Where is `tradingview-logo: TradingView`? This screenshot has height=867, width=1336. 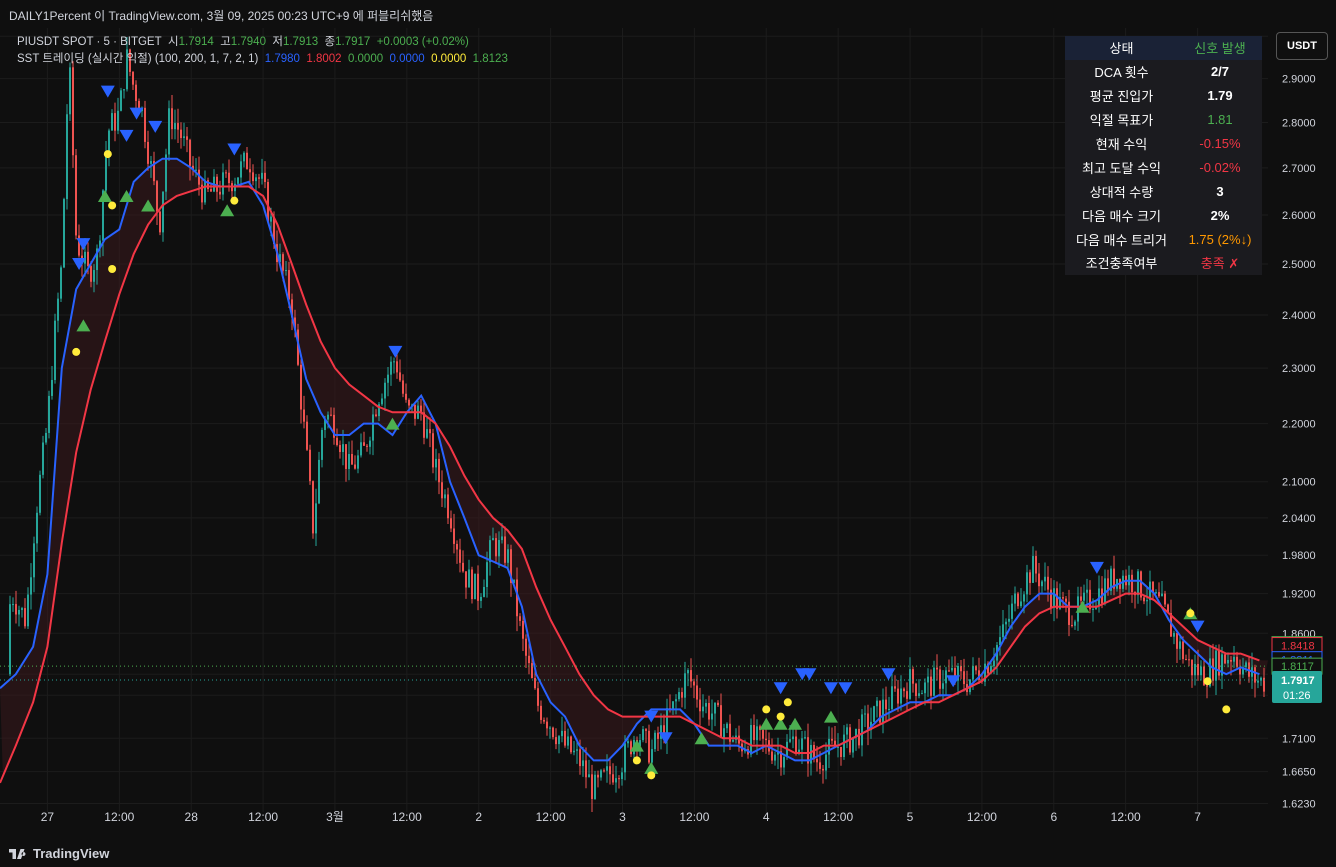
tradingview-logo: TradingView is located at coordinates (59, 853).